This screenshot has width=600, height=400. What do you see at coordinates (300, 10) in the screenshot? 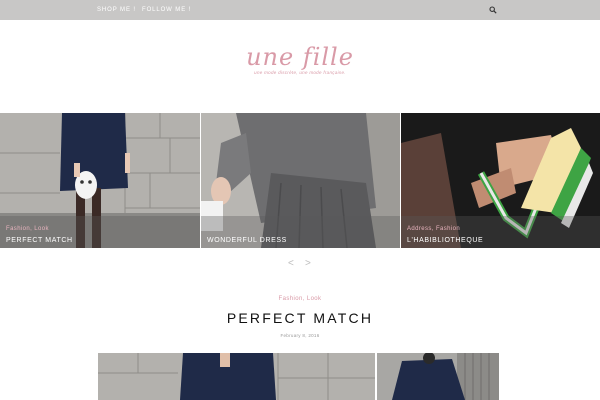
I see `top-bar: SHOP ME ! FOLLOW ME !` at bounding box center [300, 10].